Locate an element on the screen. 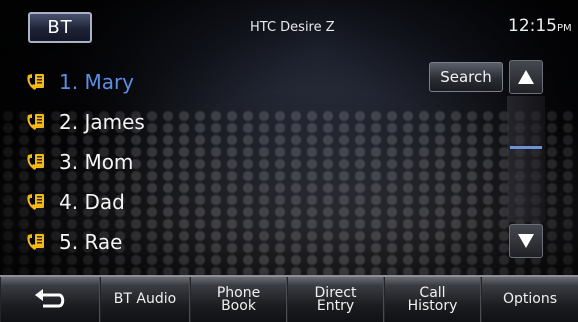 The image size is (578, 322). back-button is located at coordinates (50, 299).